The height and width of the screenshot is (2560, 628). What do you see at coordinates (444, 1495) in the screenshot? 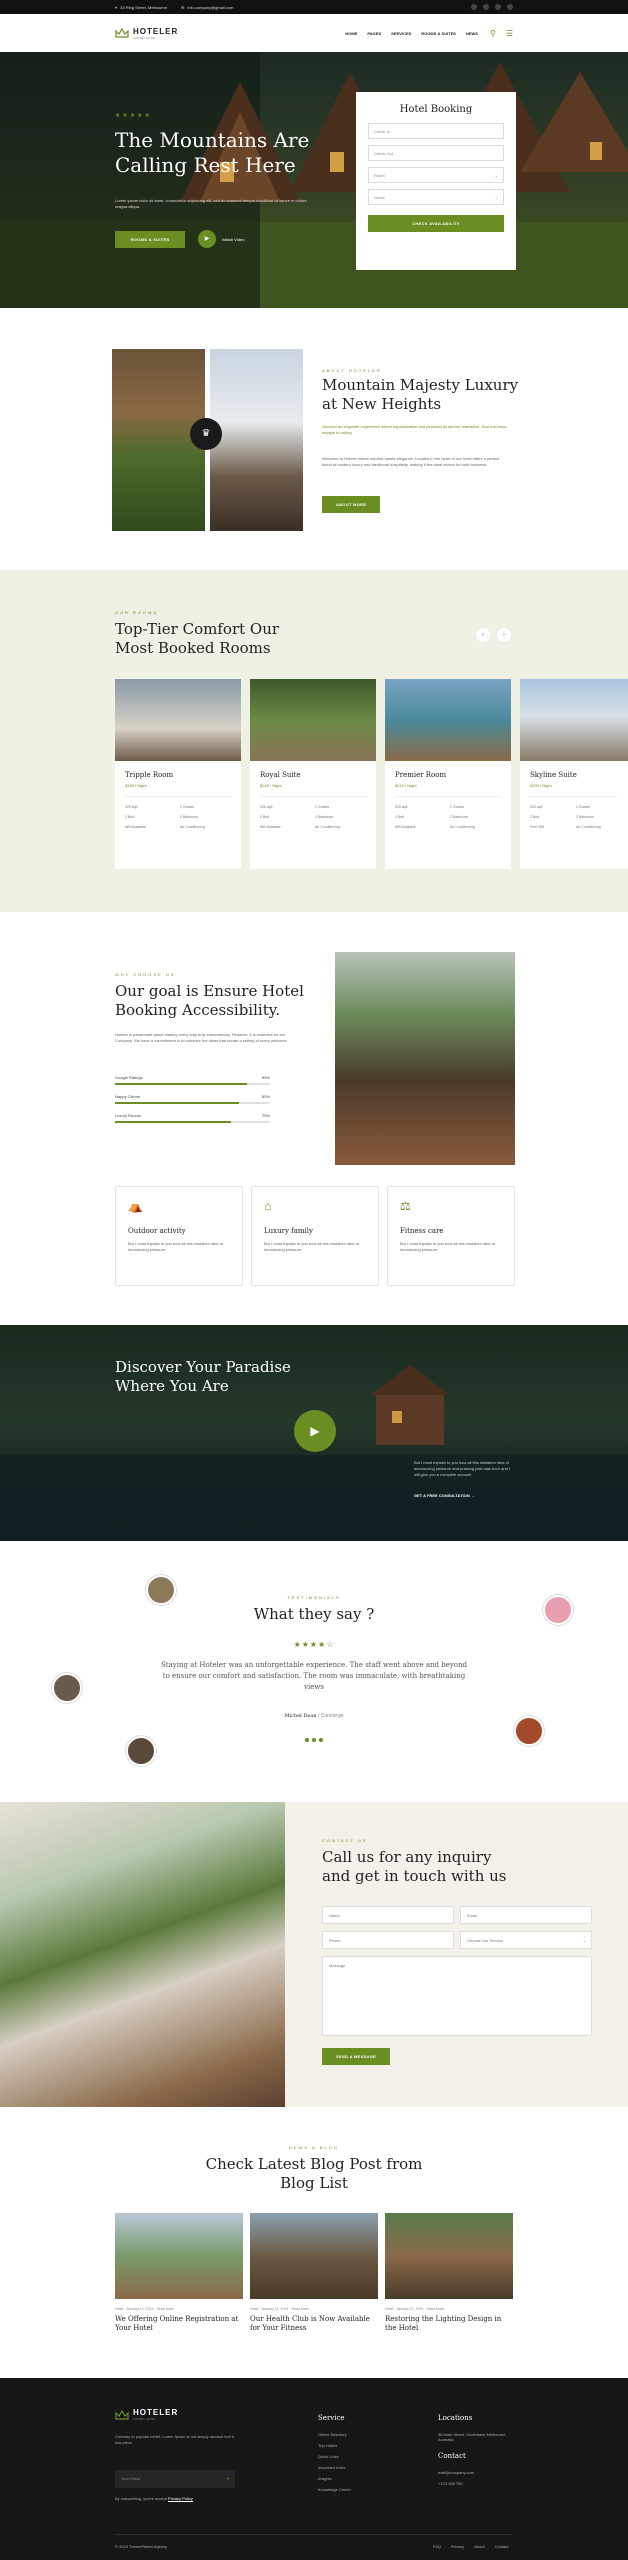
I see `free-consultation-link: GET A FREE CONSULTATION →` at bounding box center [444, 1495].